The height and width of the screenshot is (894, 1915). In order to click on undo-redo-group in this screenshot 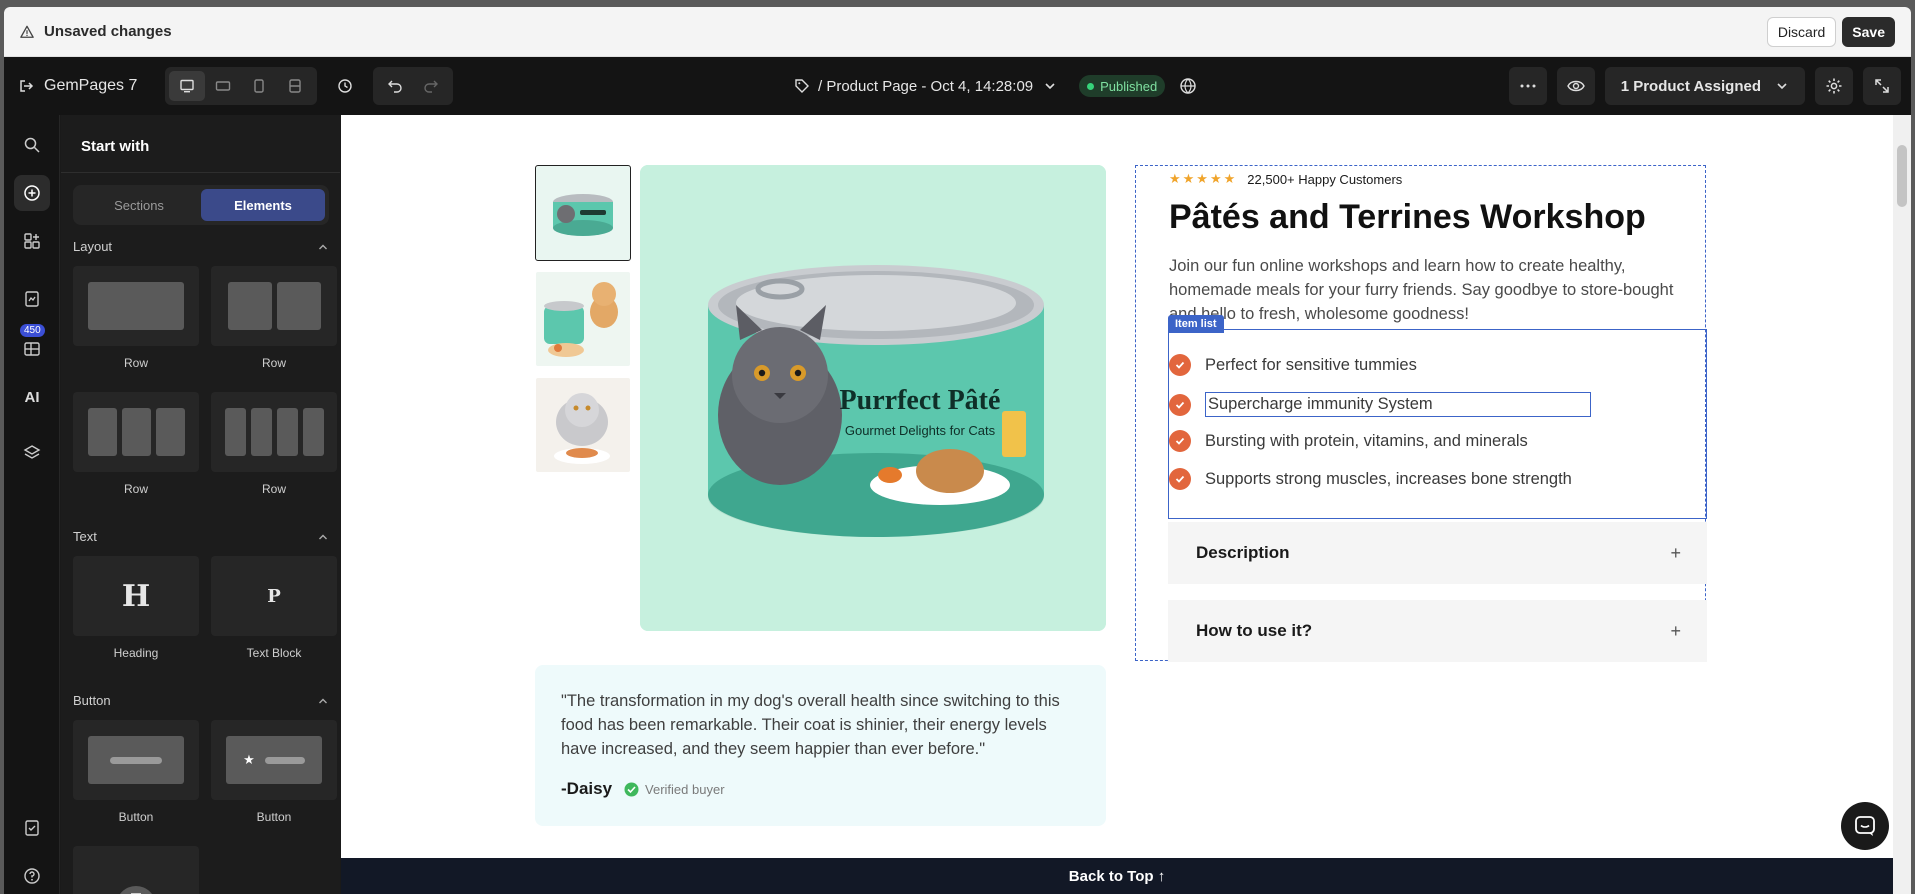, I will do `click(413, 86)`.